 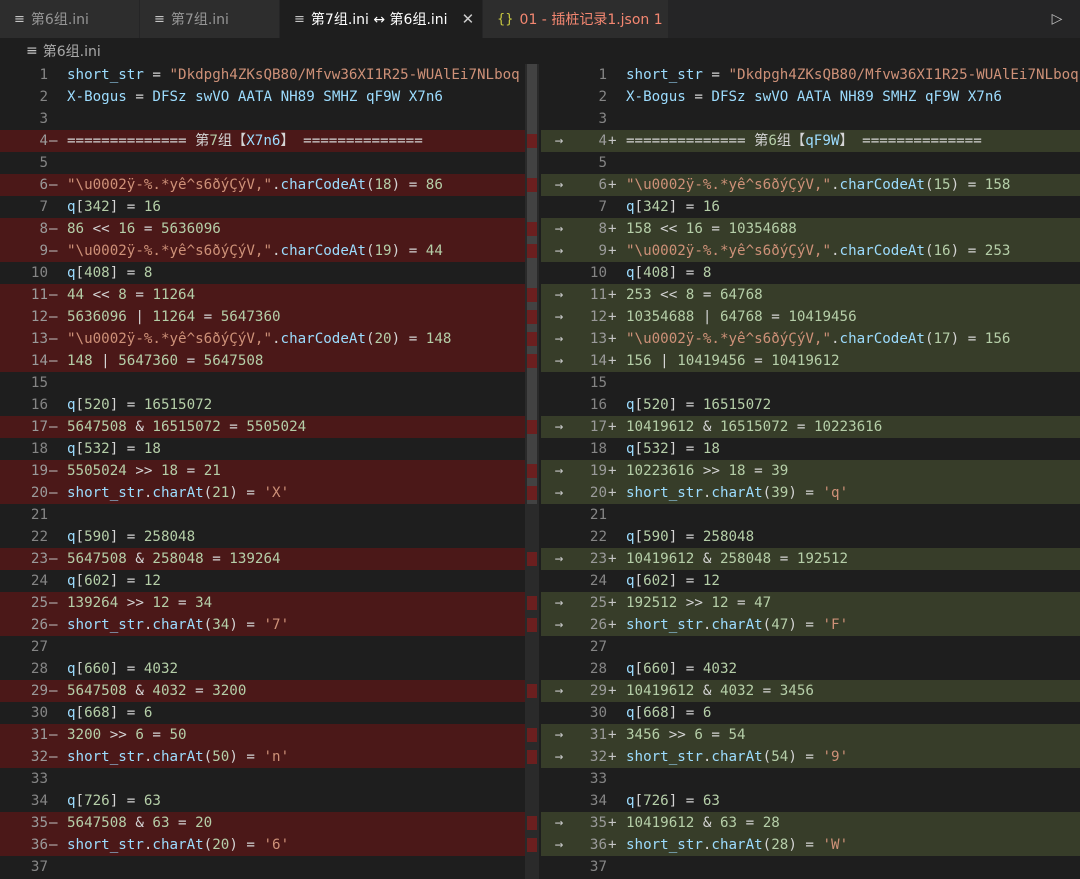 What do you see at coordinates (810, 625) in the screenshot?
I see `diff-line: → 26 + short_str.charAt(47) = 'F'` at bounding box center [810, 625].